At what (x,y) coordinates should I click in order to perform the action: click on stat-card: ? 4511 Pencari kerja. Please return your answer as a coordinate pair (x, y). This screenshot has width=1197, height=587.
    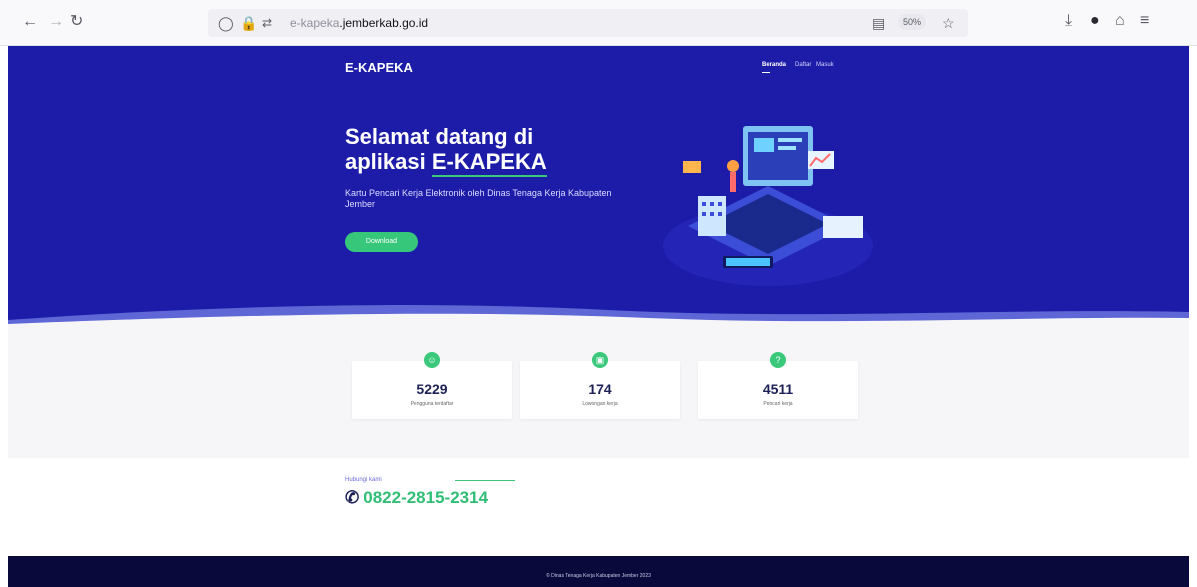
    Looking at the image, I should click on (778, 385).